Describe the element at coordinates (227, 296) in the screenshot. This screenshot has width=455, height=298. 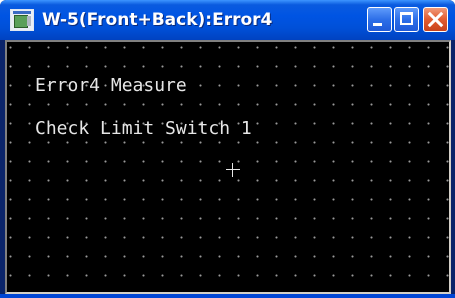
I see `window-bottom-border` at that location.